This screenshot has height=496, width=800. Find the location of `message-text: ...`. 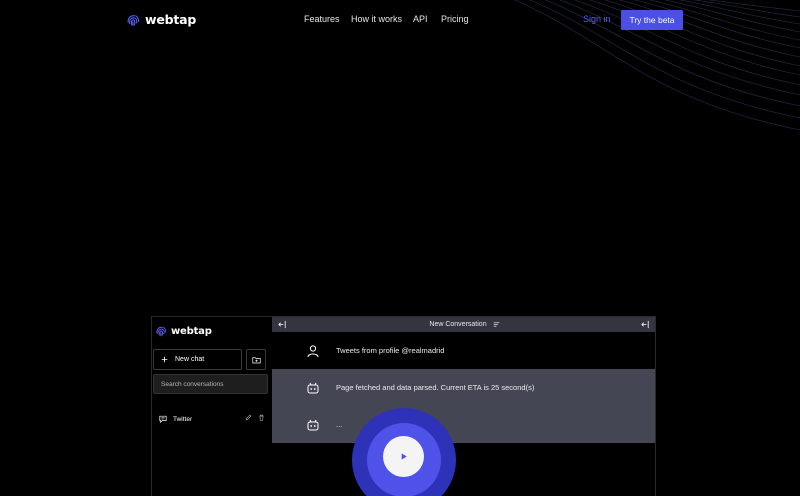

message-text: ... is located at coordinates (339, 424).